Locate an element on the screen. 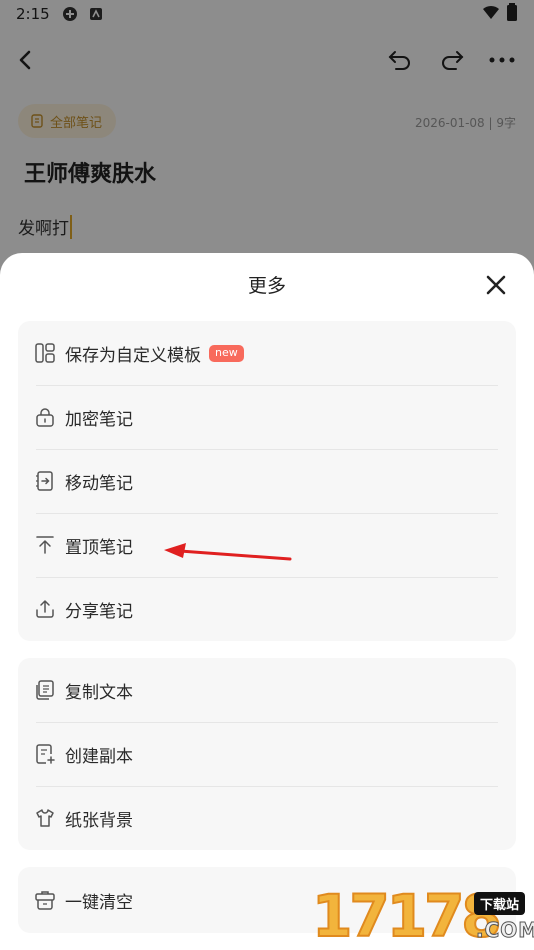  paper-background-item: 纸张背景 is located at coordinates (267, 818).